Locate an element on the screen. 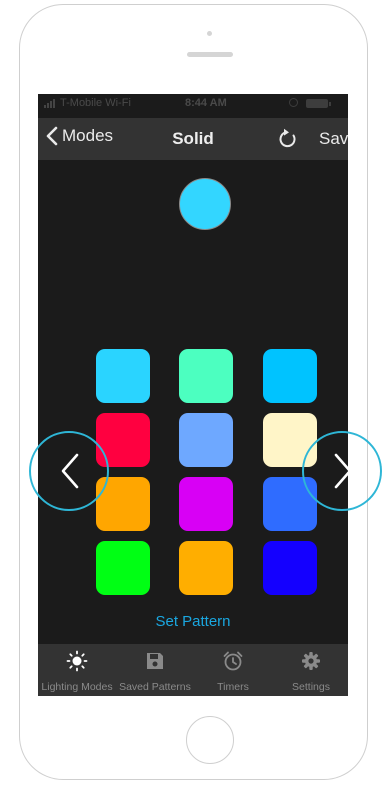 This screenshot has width=385, height=786. set-pattern-button: Set Pattern is located at coordinates (193, 621).